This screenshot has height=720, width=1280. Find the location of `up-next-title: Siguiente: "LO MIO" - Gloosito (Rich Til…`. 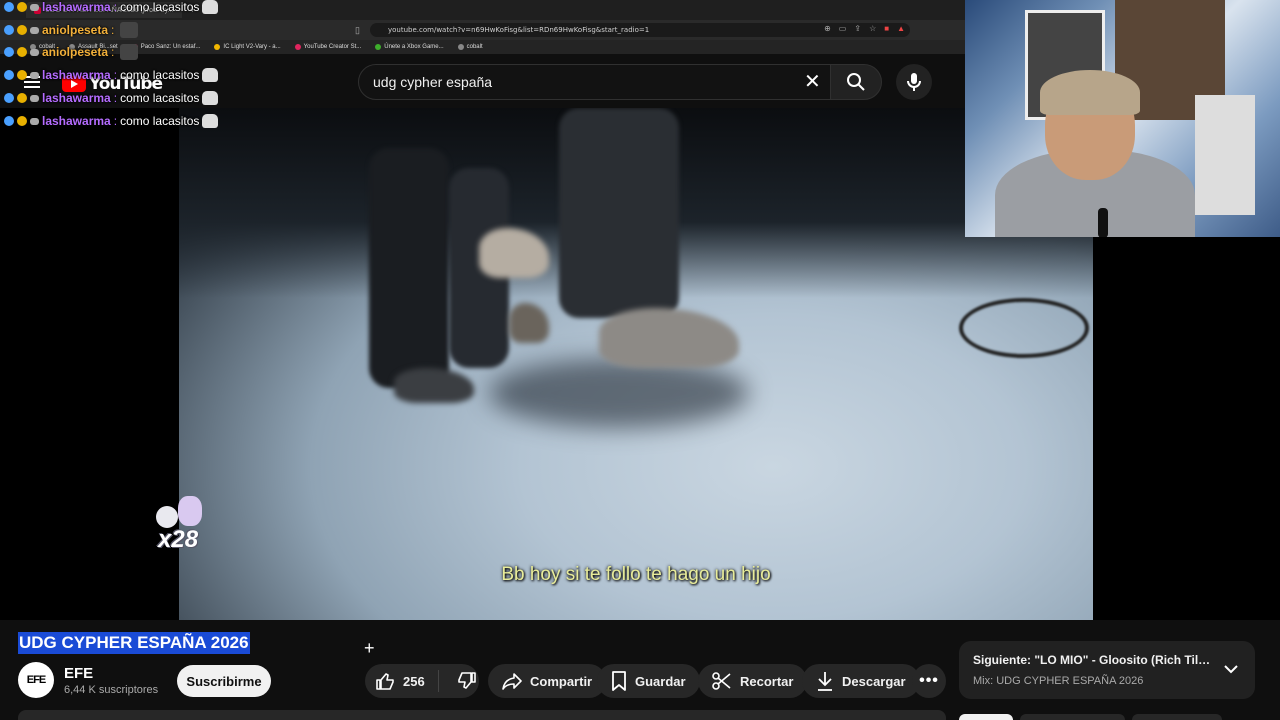

up-next-title: Siguiente: "LO MIO" - Gloosito (Rich Til… is located at coordinates (1093, 660).